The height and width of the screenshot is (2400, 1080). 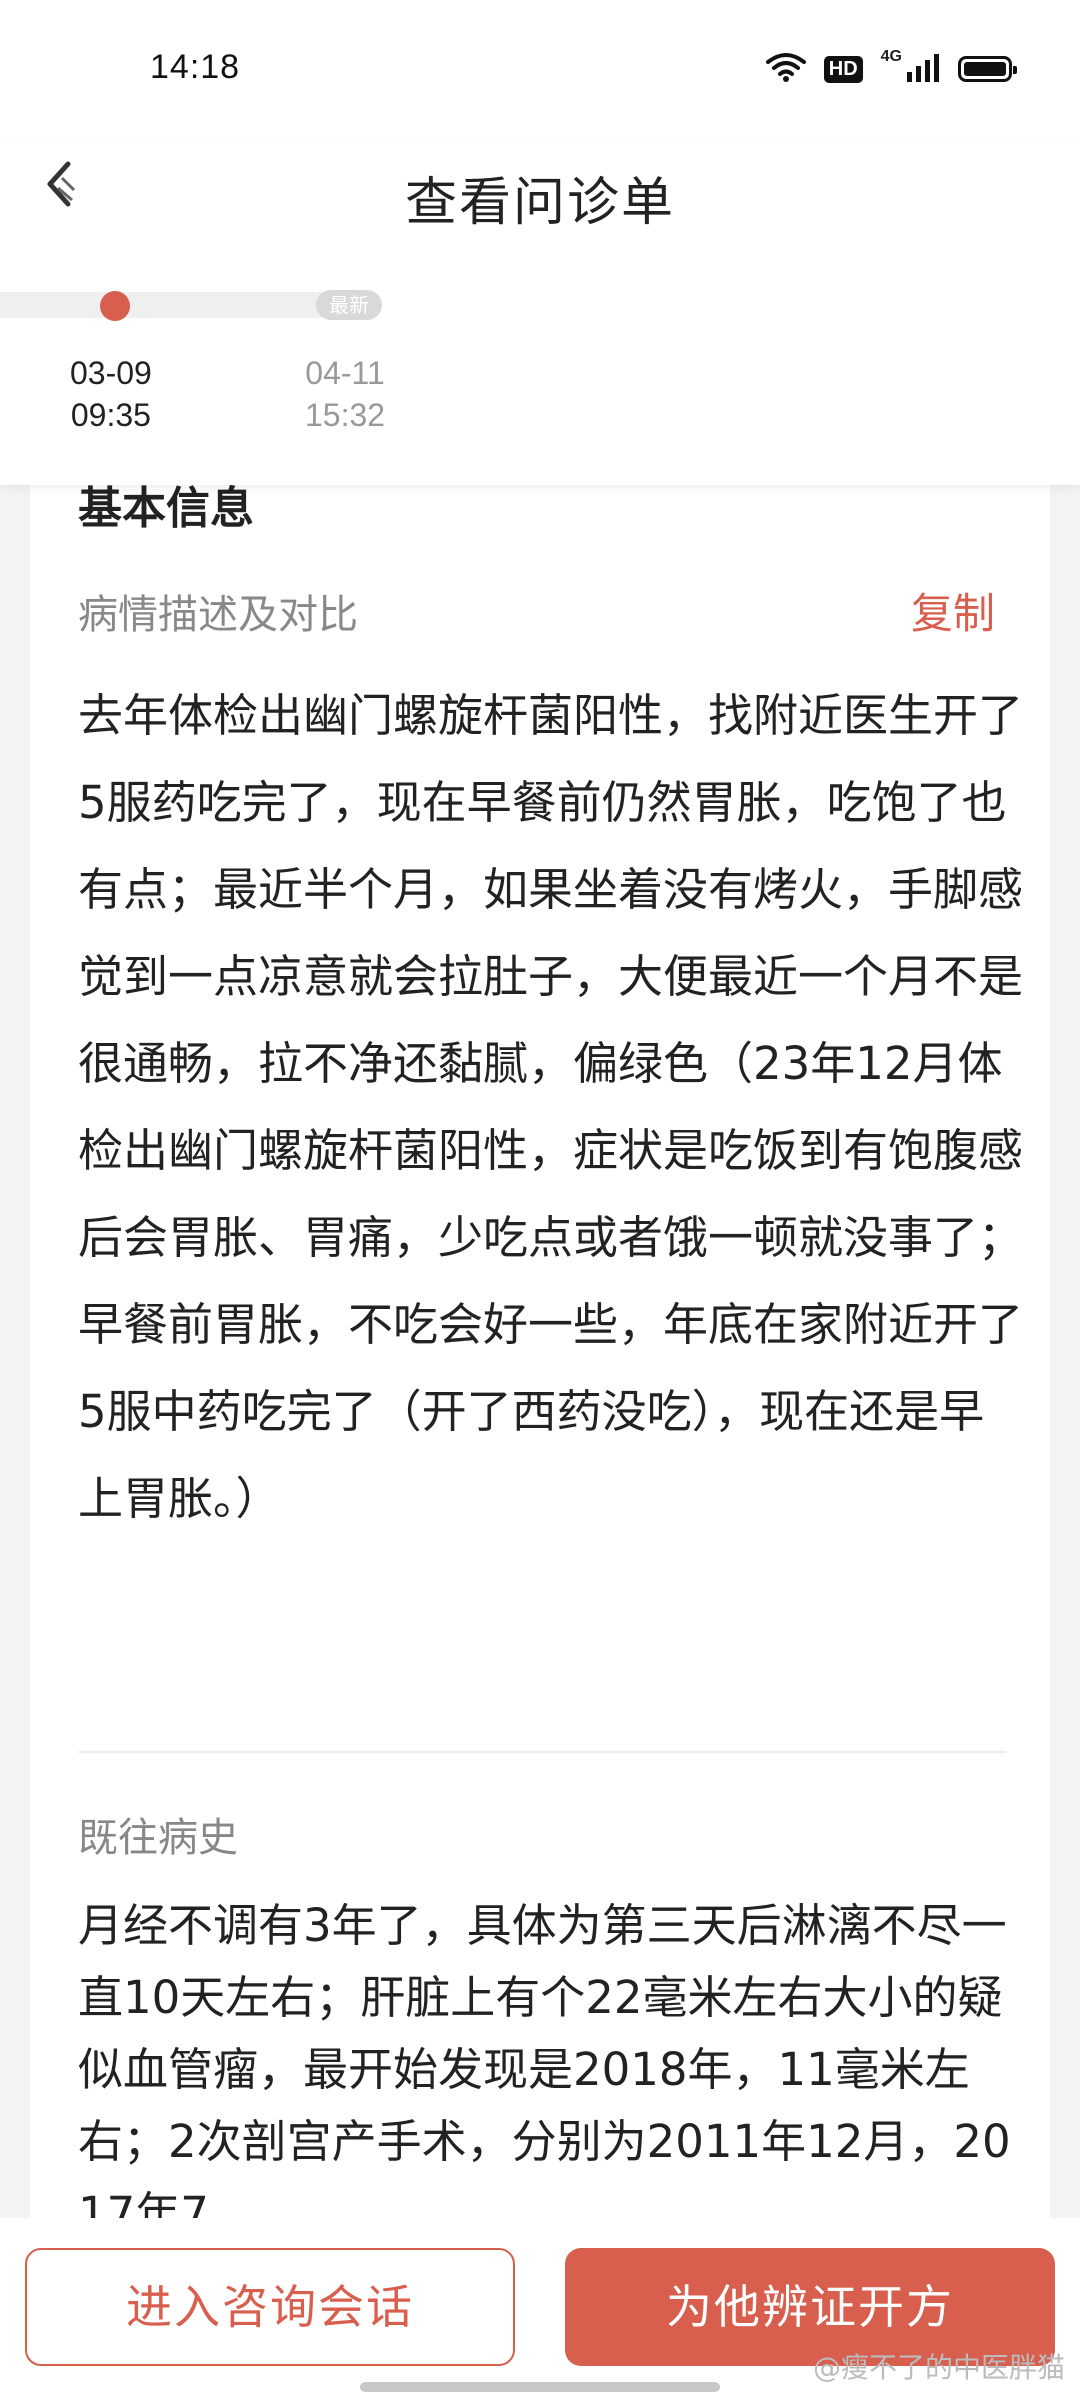 I want to click on visit-time: 09:35, so click(x=110, y=415).